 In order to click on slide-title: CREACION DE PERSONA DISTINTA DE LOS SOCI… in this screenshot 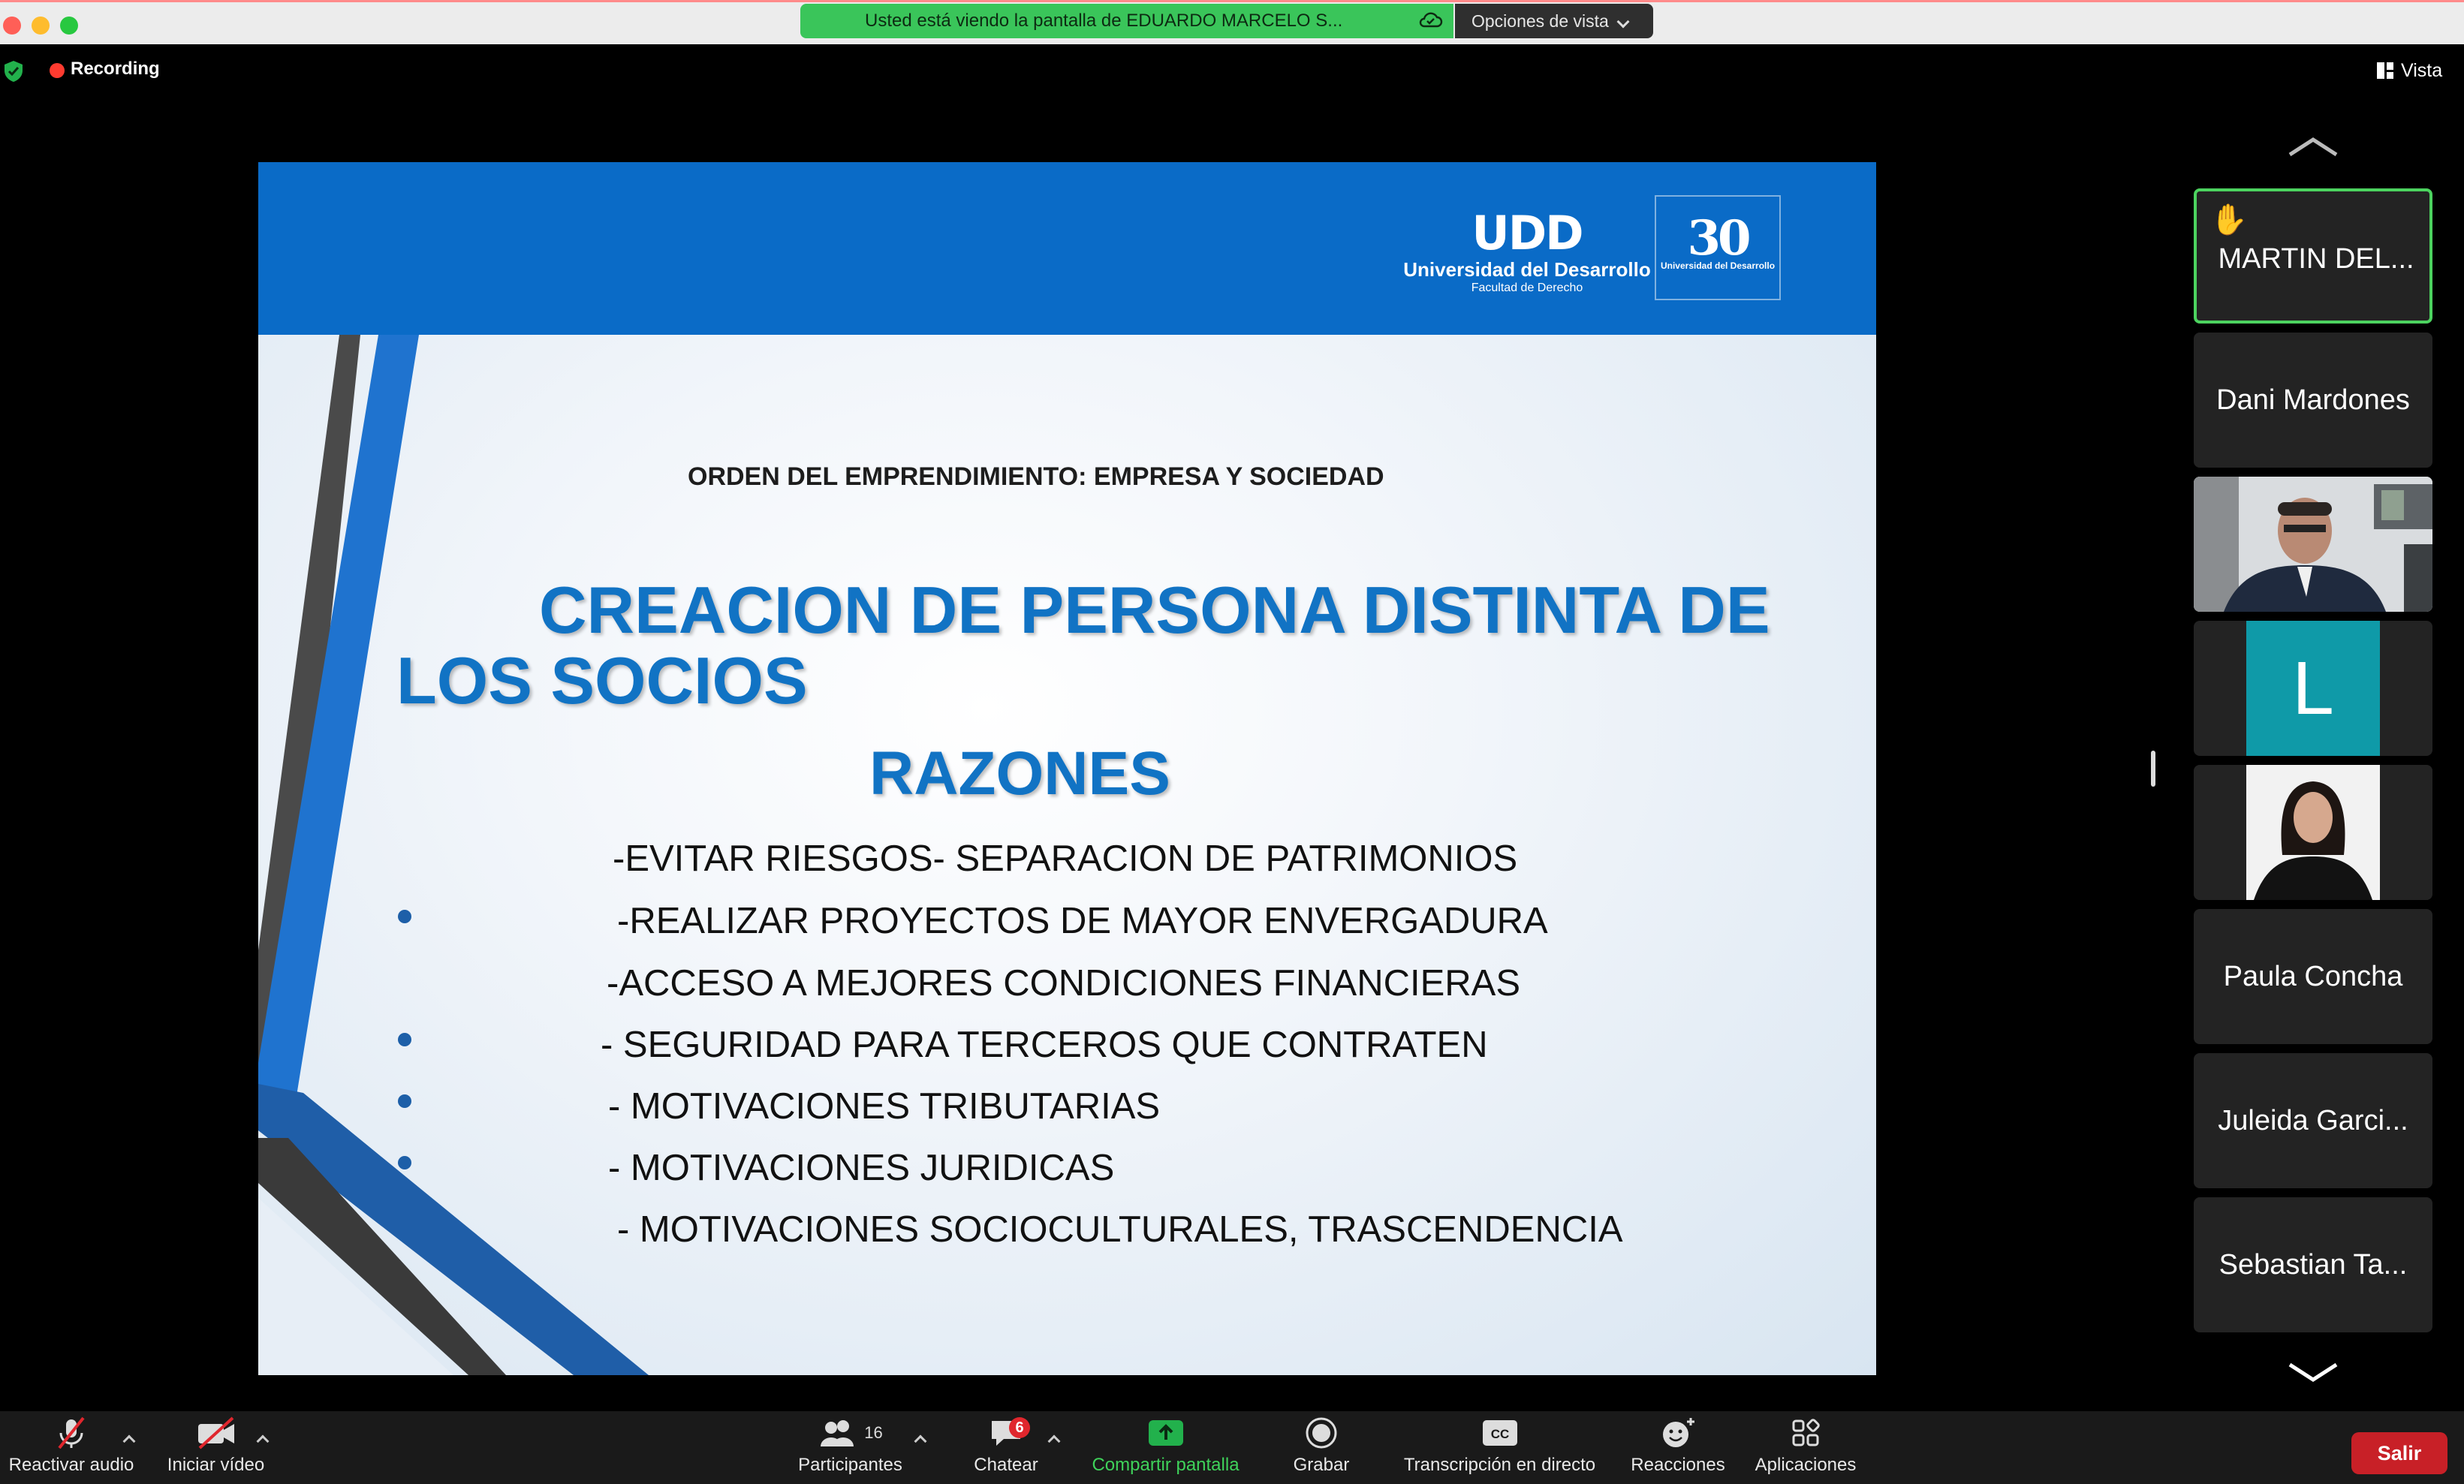, I will do `click(1109, 645)`.